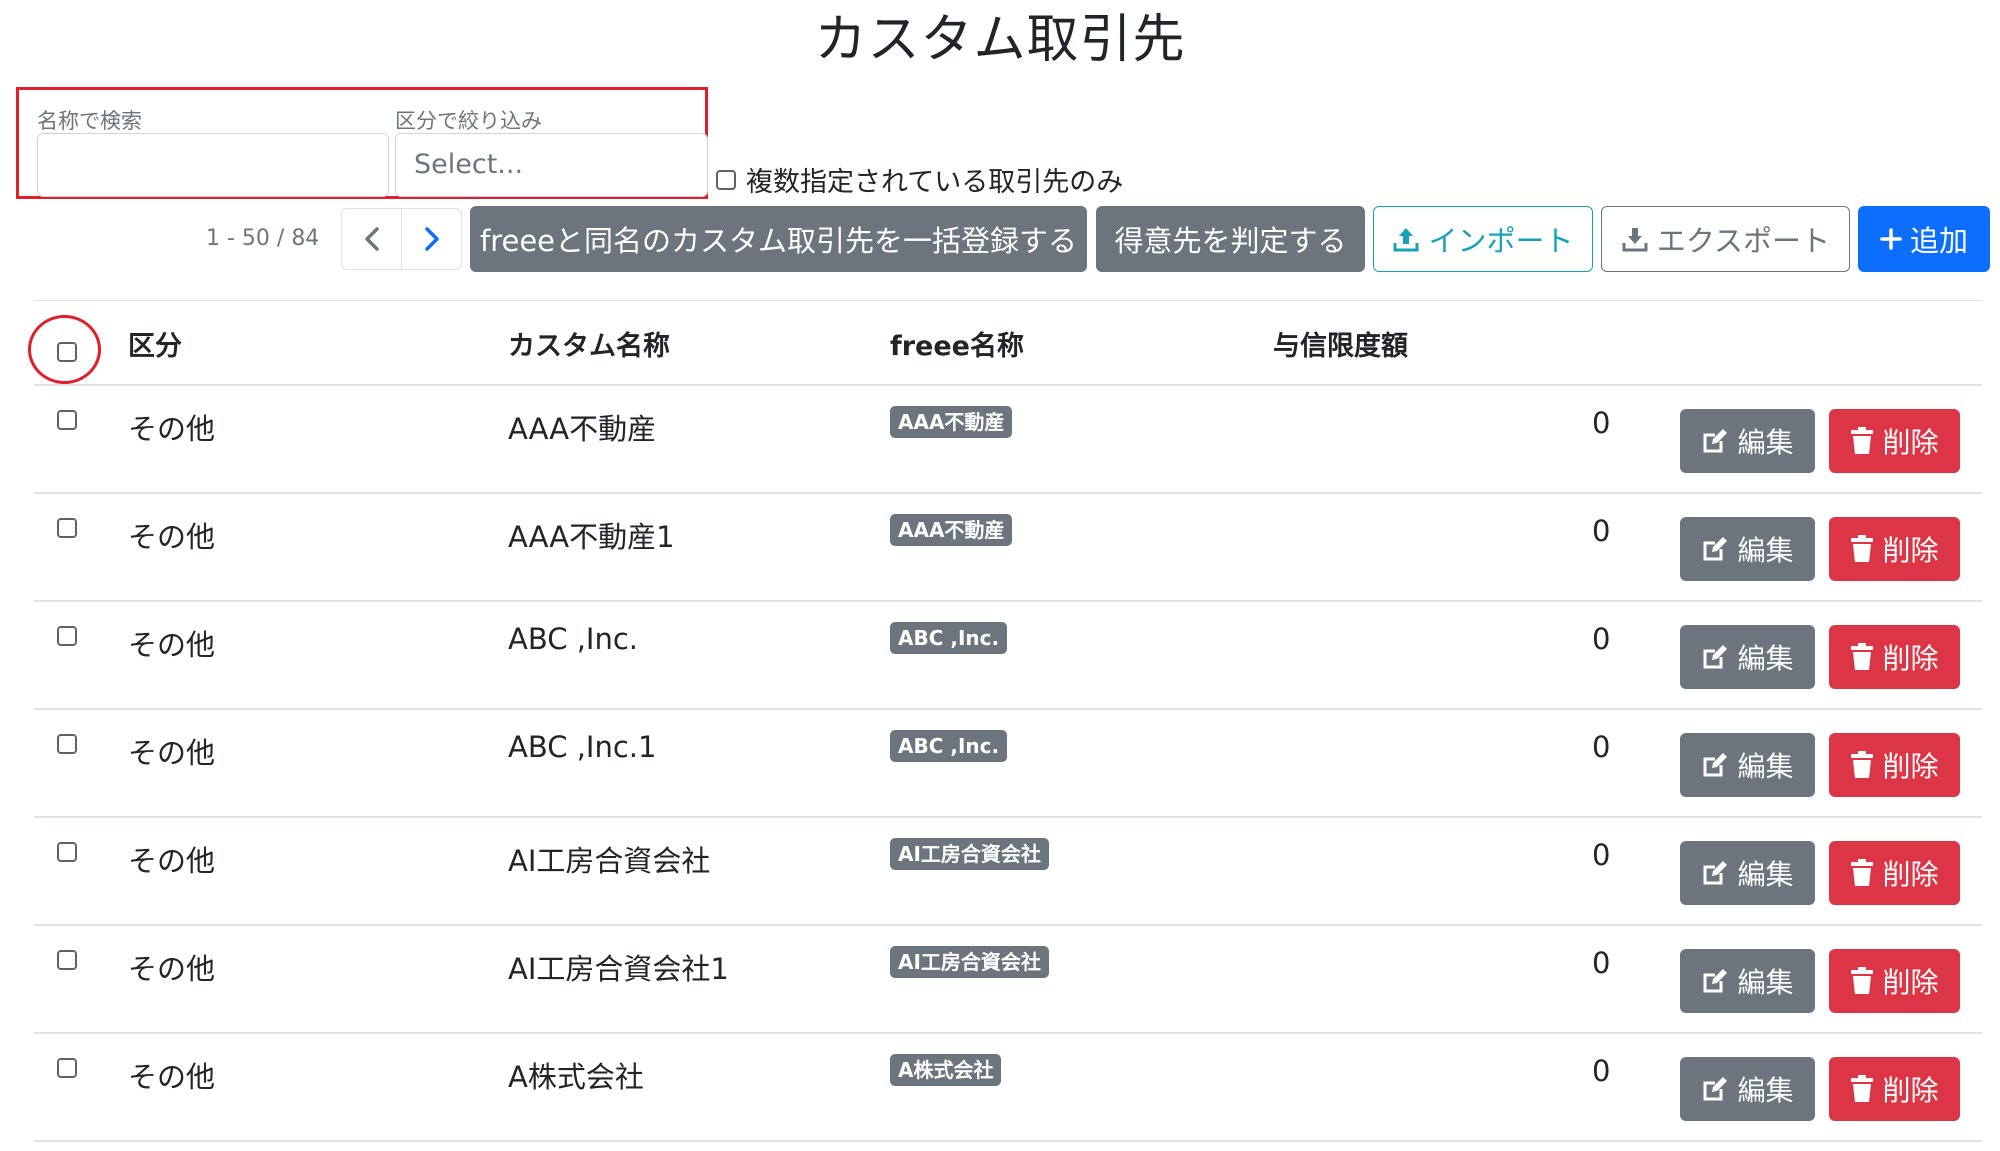 This screenshot has height=1151, width=2000. What do you see at coordinates (1008, 300) in the screenshot?
I see `table-top-divider` at bounding box center [1008, 300].